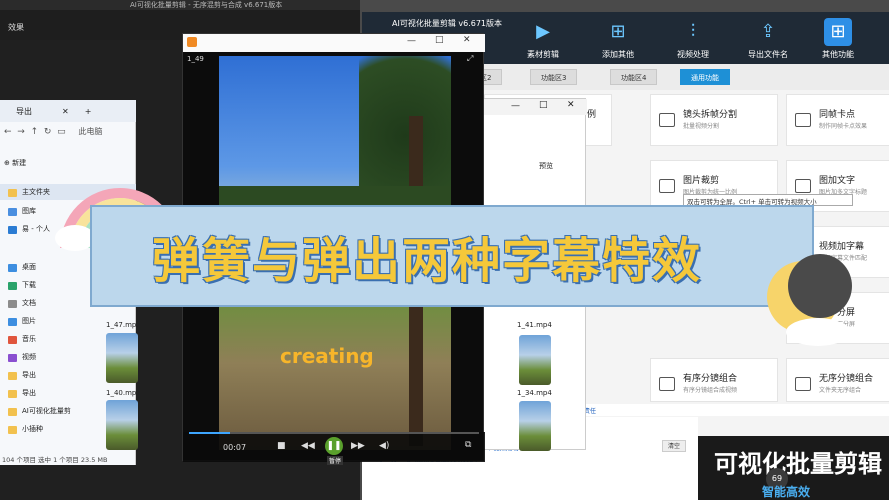  I want to click on ordered-icon, so click(667, 384).